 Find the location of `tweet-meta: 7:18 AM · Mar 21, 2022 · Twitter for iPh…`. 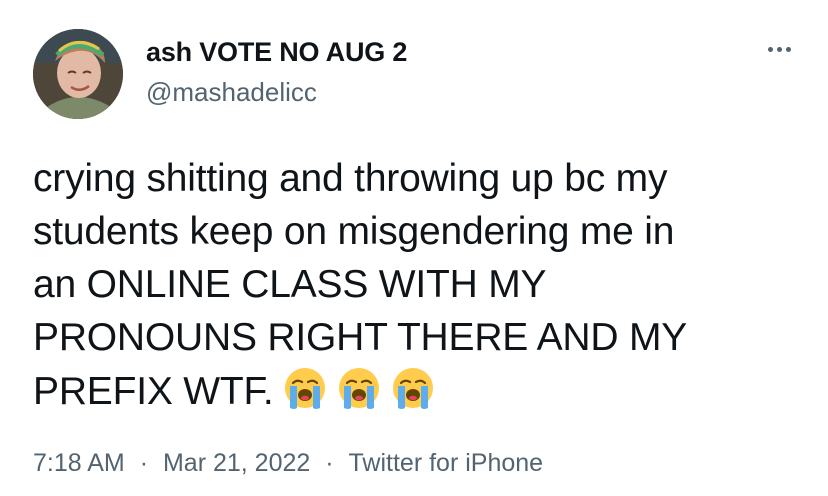

tweet-meta: 7:18 AM · Mar 21, 2022 · Twitter for iPh… is located at coordinates (288, 463).